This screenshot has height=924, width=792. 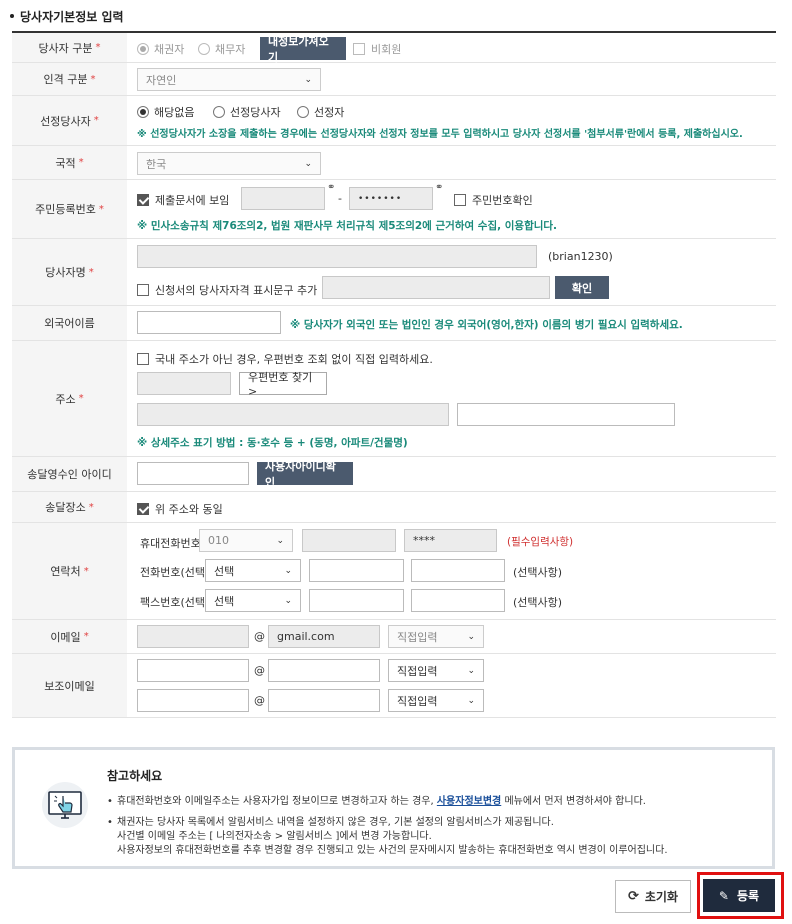 I want to click on label-party-name: 당사자명 *, so click(x=69, y=272).